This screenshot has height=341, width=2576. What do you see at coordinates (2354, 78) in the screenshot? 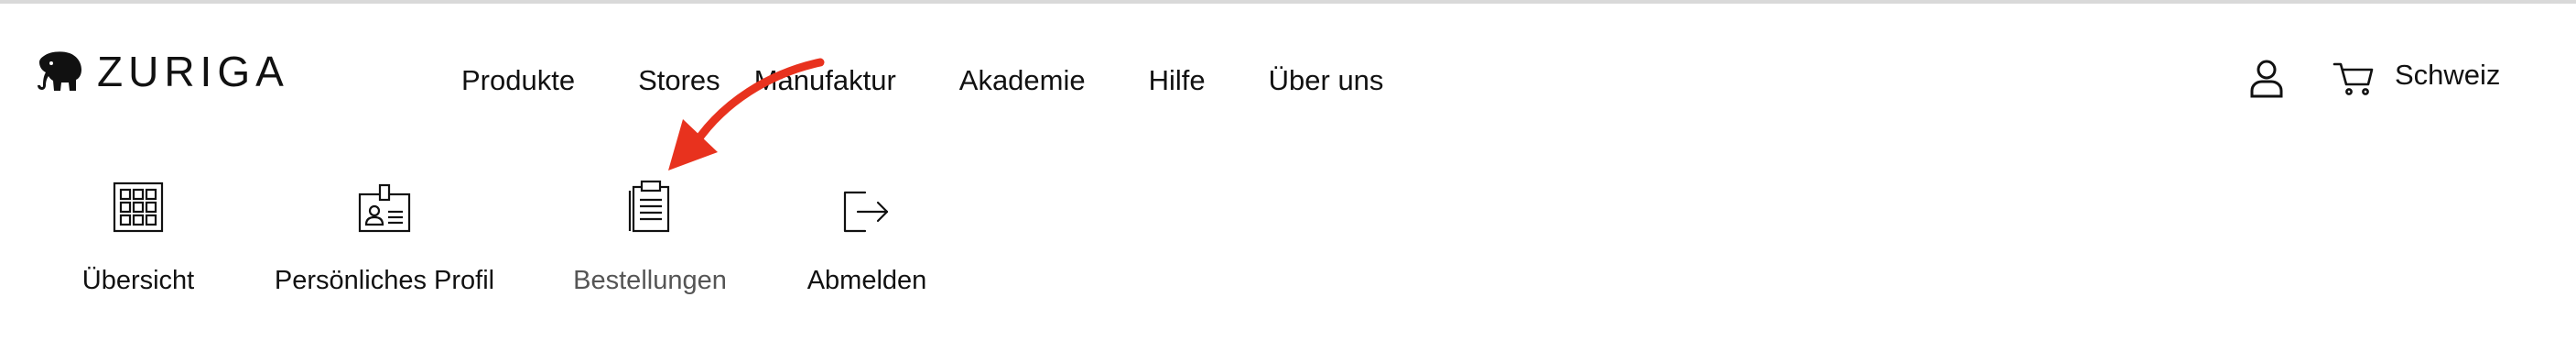
I see `cart-icon` at bounding box center [2354, 78].